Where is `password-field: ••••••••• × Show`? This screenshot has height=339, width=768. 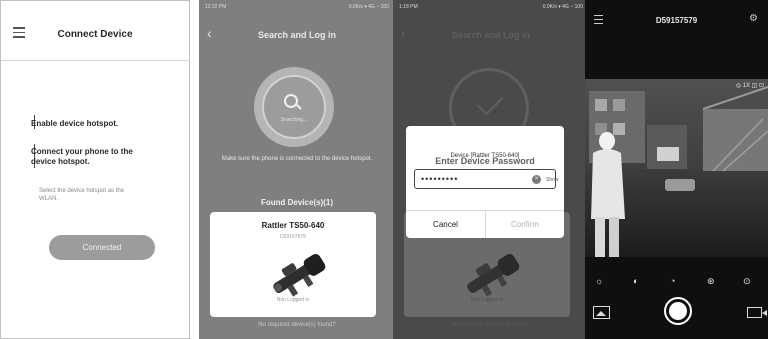
password-field: ••••••••• × Show is located at coordinates (486, 179).